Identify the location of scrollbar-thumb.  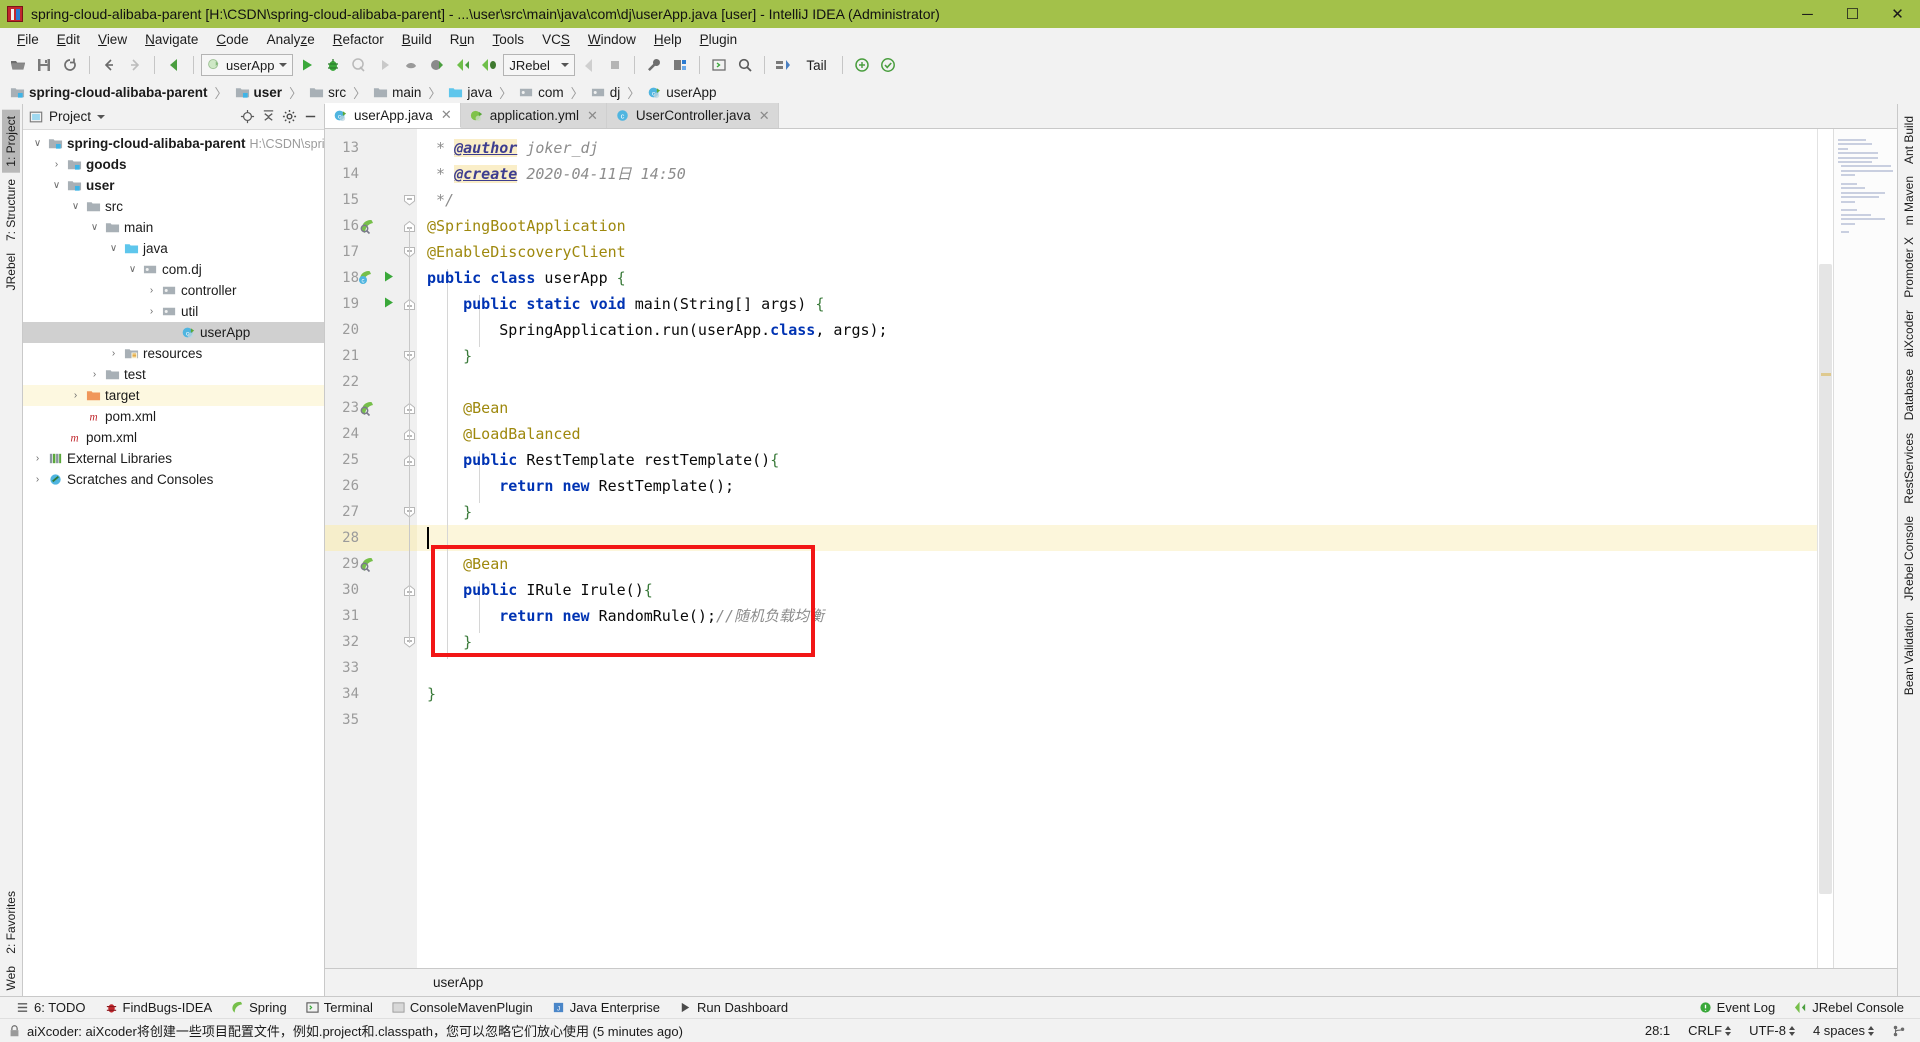
(1825, 579).